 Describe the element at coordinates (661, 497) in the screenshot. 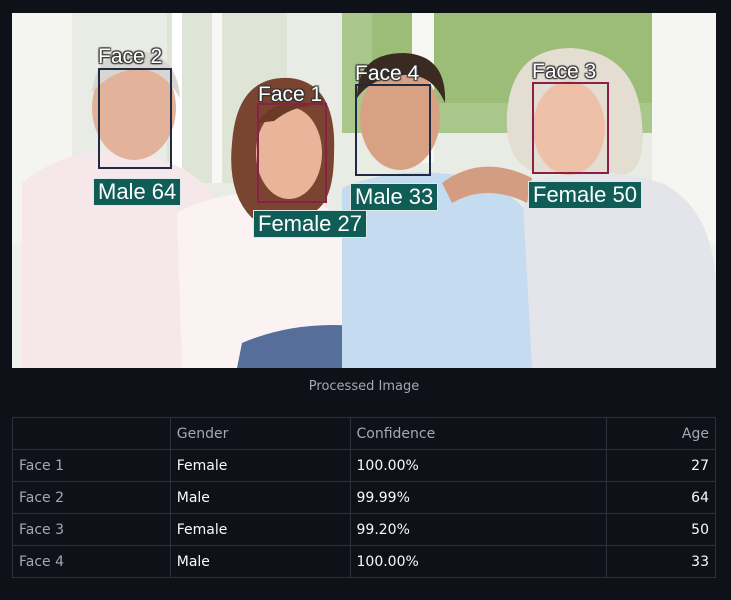

I see `age-cell: 64` at that location.